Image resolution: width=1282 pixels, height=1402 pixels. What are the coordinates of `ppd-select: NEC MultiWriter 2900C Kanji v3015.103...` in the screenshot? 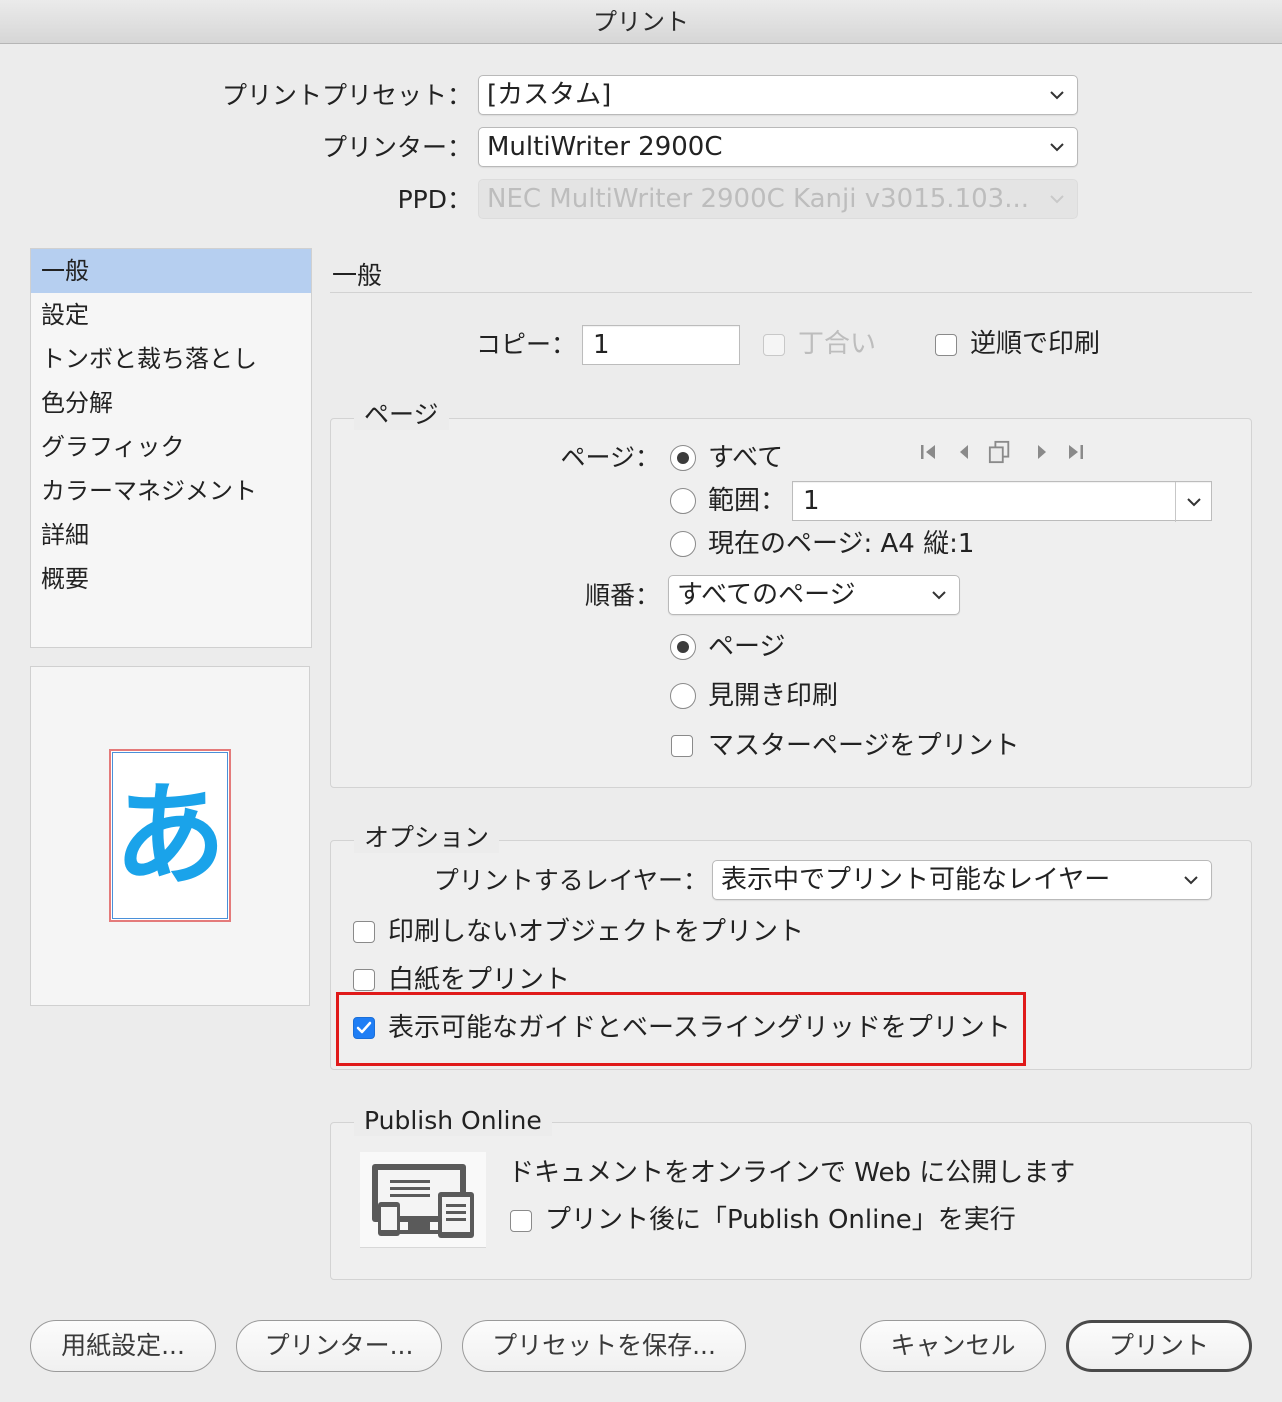 It's located at (778, 199).